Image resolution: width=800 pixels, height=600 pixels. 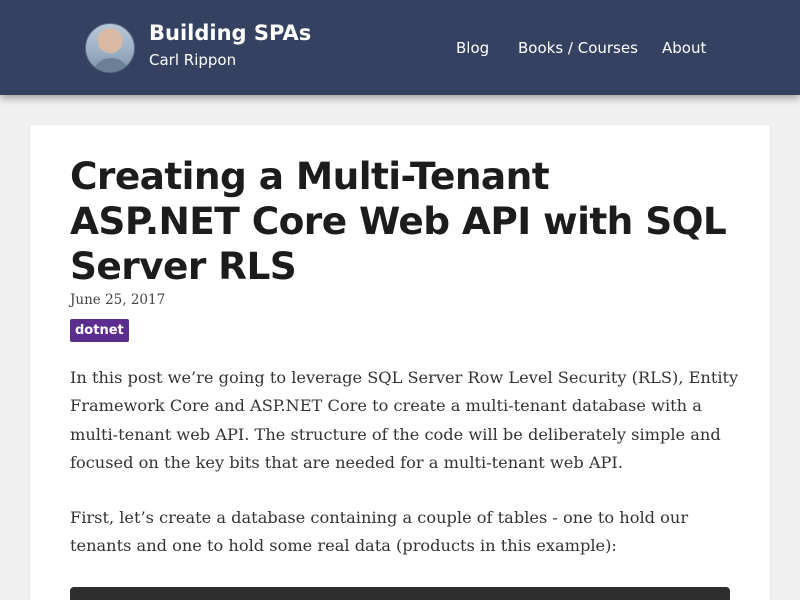 What do you see at coordinates (400, 593) in the screenshot?
I see `code-block` at bounding box center [400, 593].